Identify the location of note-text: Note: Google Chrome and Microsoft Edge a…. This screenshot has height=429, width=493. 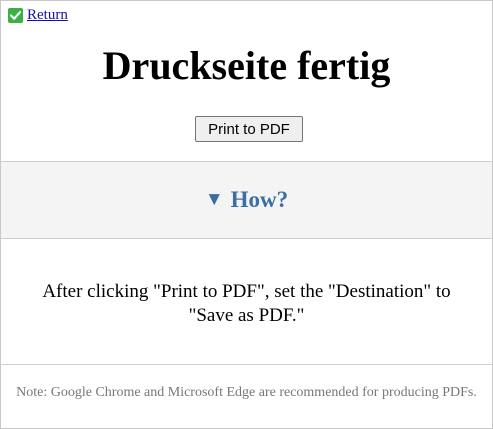
(246, 392).